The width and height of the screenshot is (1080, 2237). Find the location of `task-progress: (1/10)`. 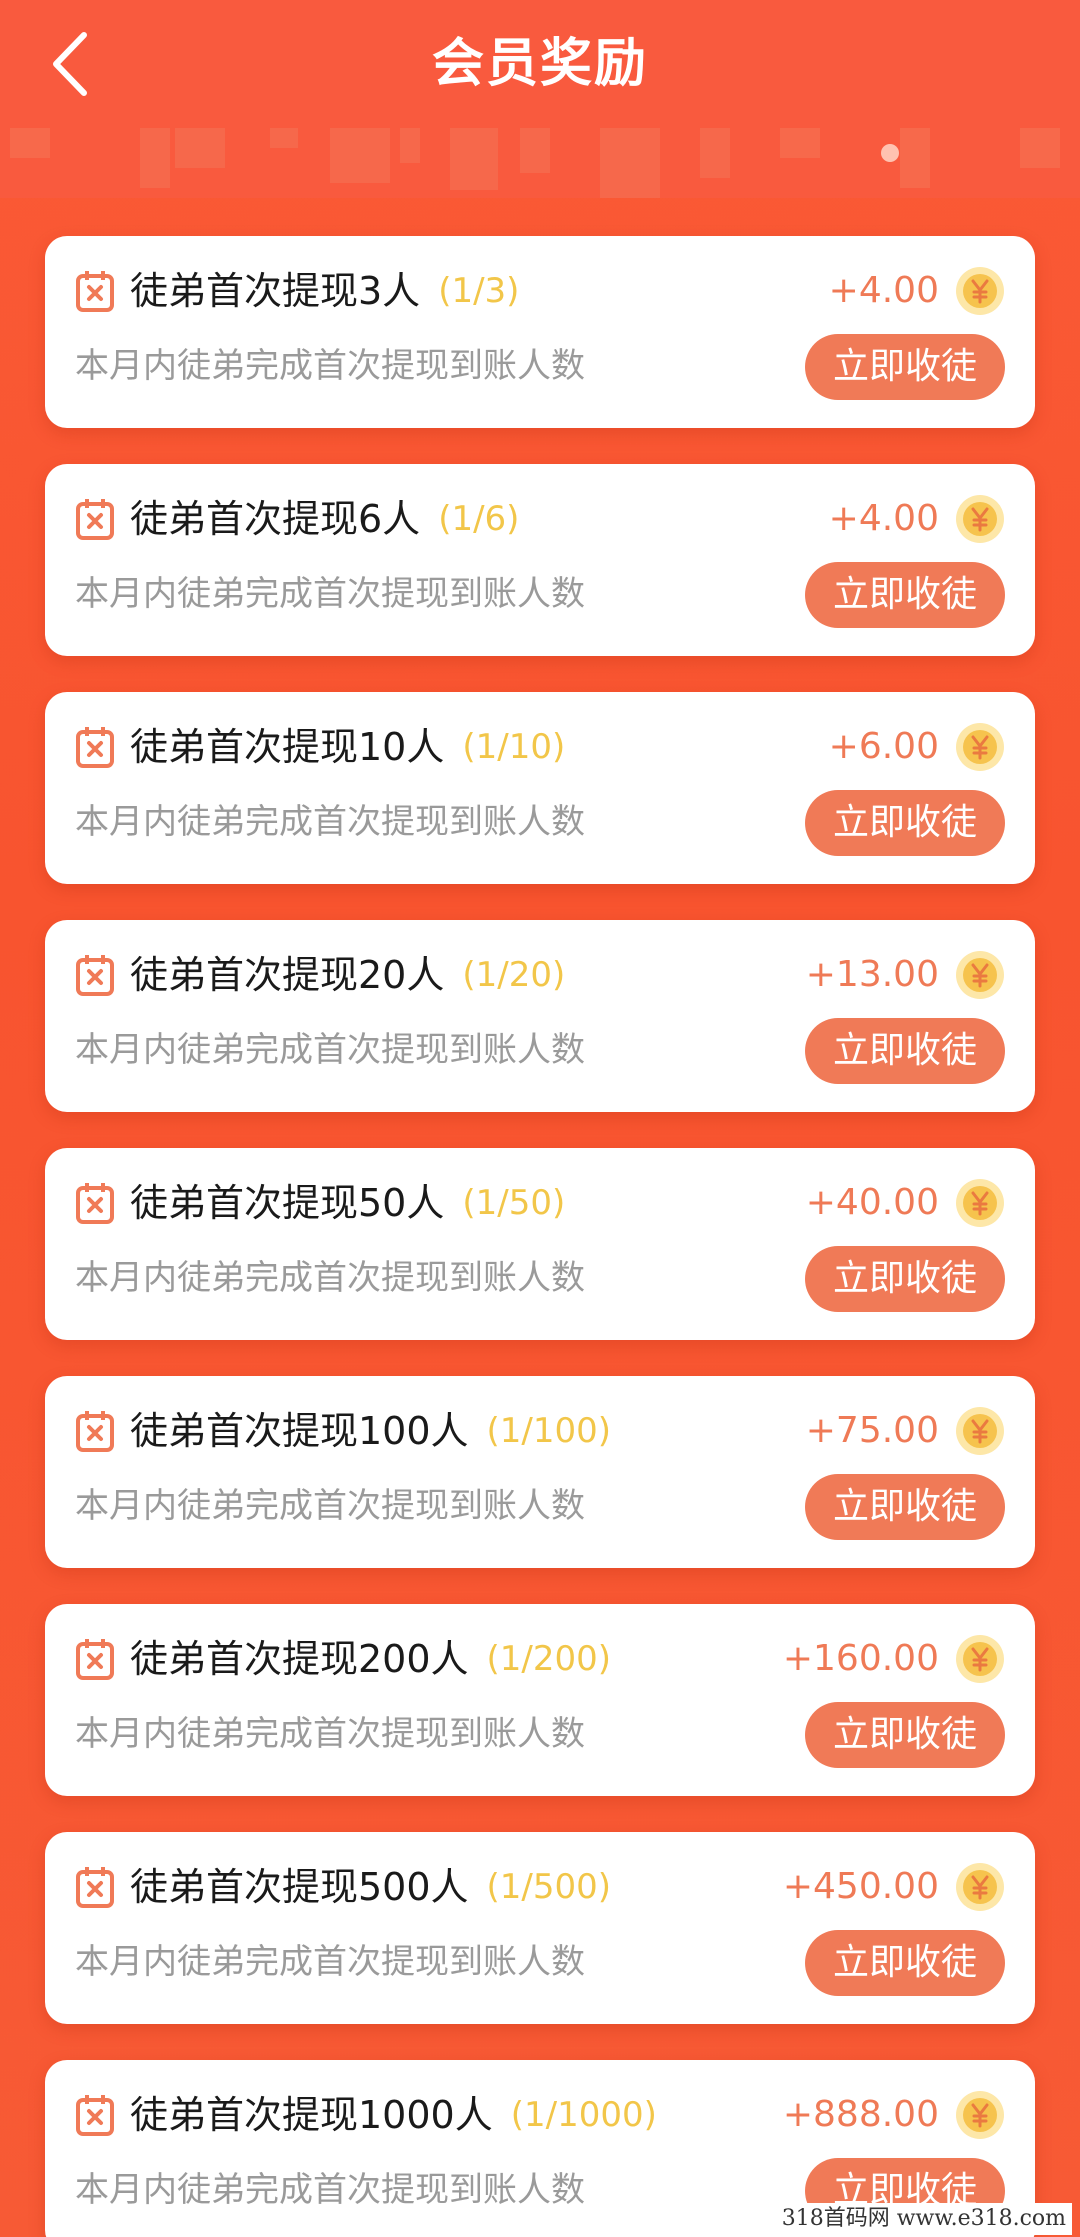

task-progress: (1/10) is located at coordinates (514, 747).